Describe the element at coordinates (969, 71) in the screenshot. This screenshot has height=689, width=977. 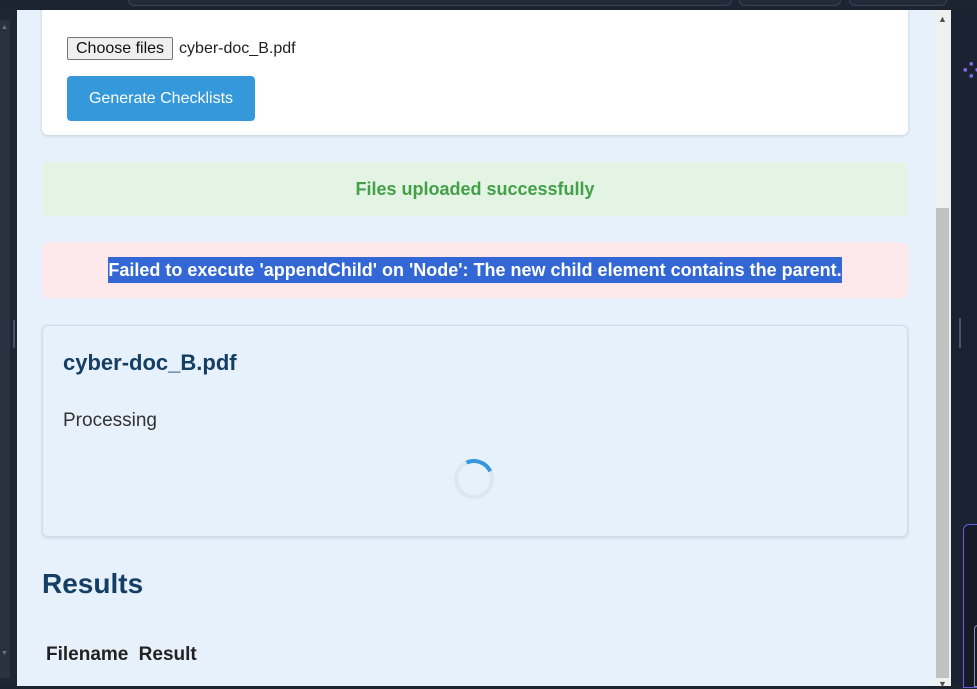
I see `extension-logo-icon: ⁘` at that location.